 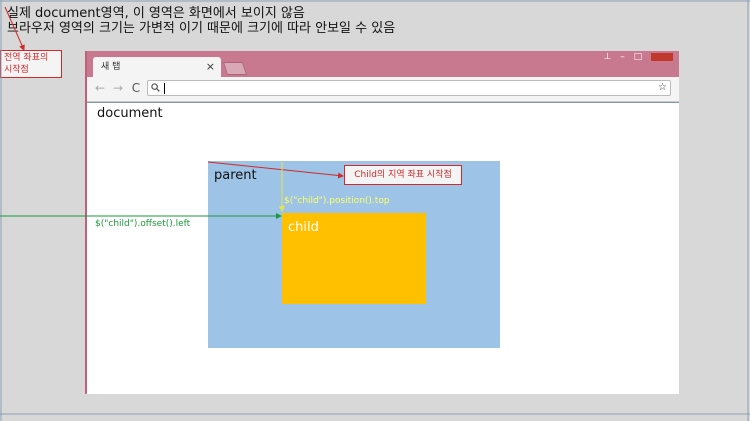 What do you see at coordinates (14, 28) in the screenshot?
I see `global-origin-arrow` at bounding box center [14, 28].